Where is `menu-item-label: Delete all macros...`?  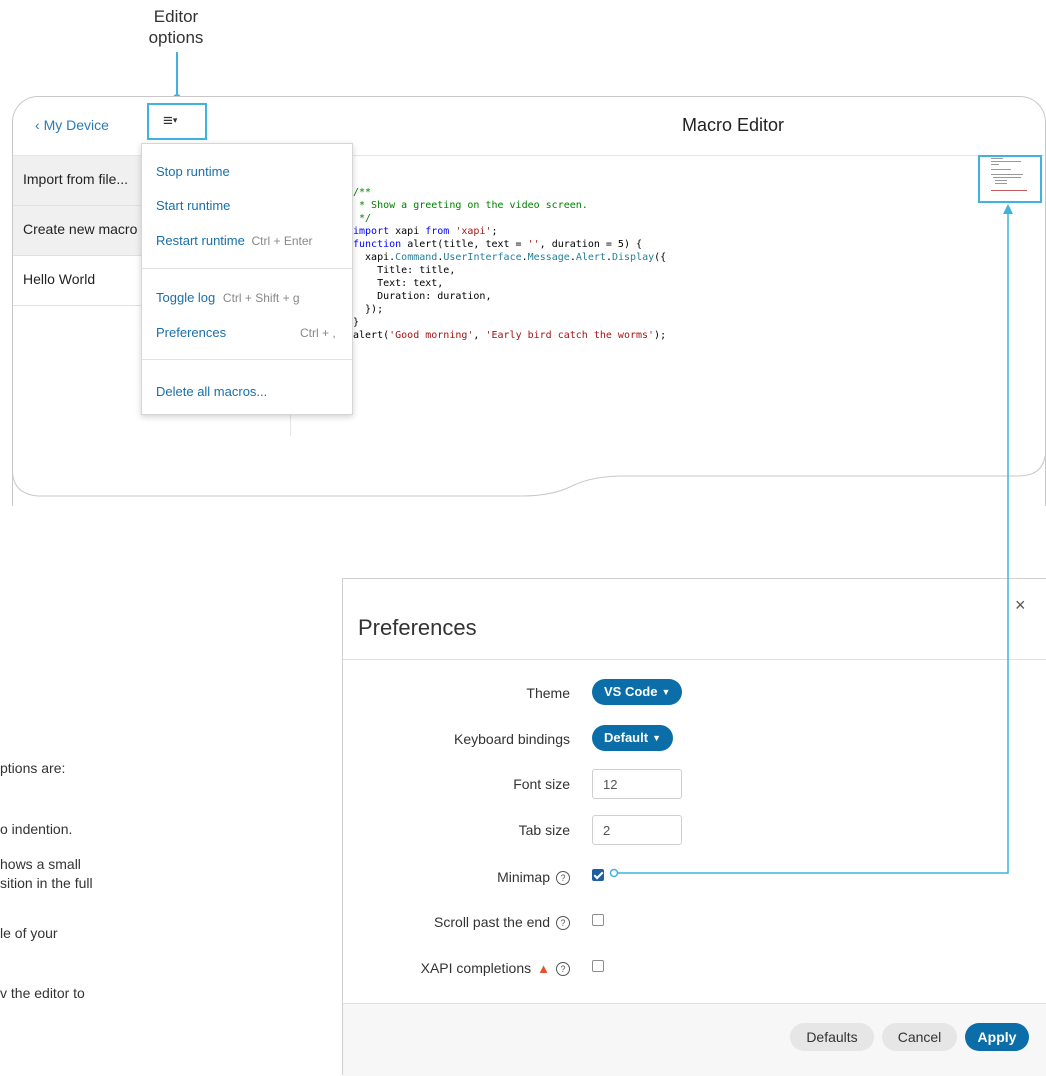
menu-item-label: Delete all macros... is located at coordinates (212, 391).